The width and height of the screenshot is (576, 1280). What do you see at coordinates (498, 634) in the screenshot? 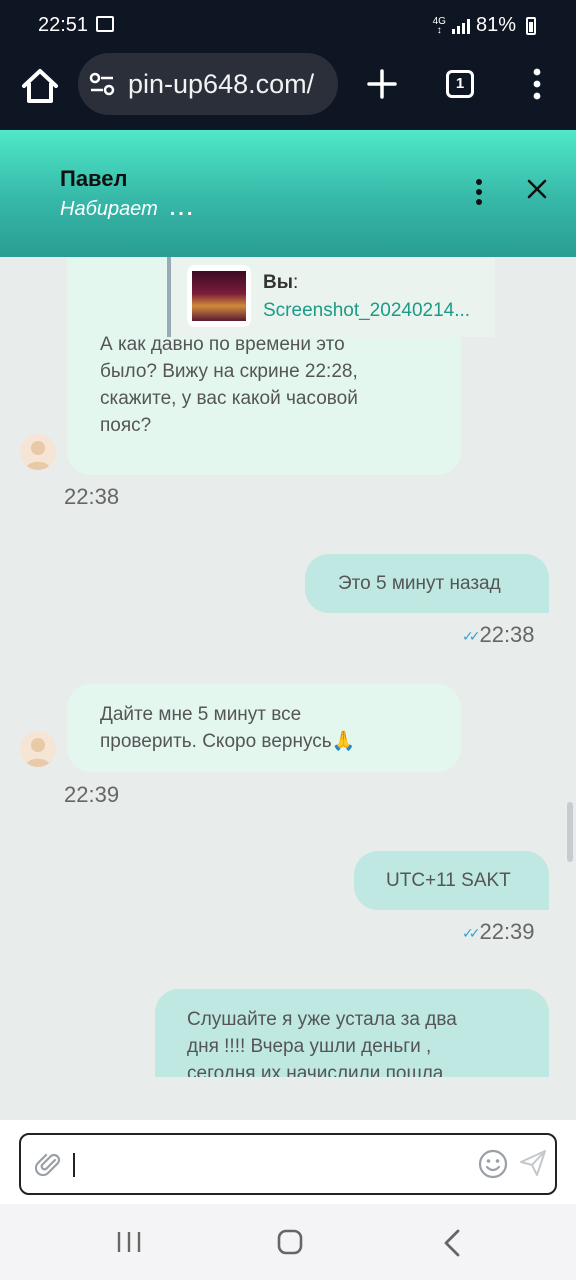
I see `message-time: ✓✓ 22:38` at bounding box center [498, 634].